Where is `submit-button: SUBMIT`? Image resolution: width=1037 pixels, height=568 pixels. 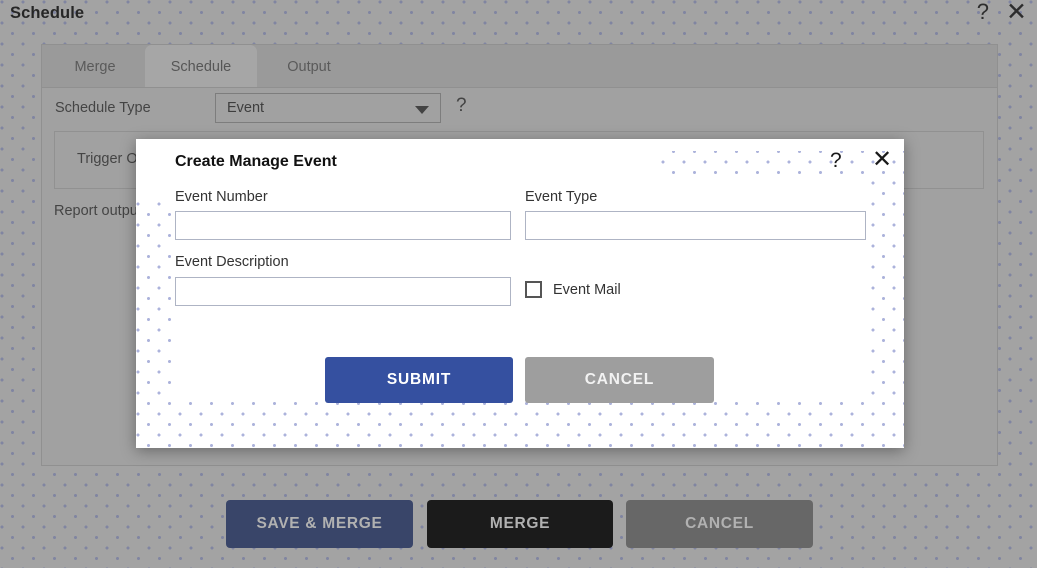
submit-button: SUBMIT is located at coordinates (419, 380).